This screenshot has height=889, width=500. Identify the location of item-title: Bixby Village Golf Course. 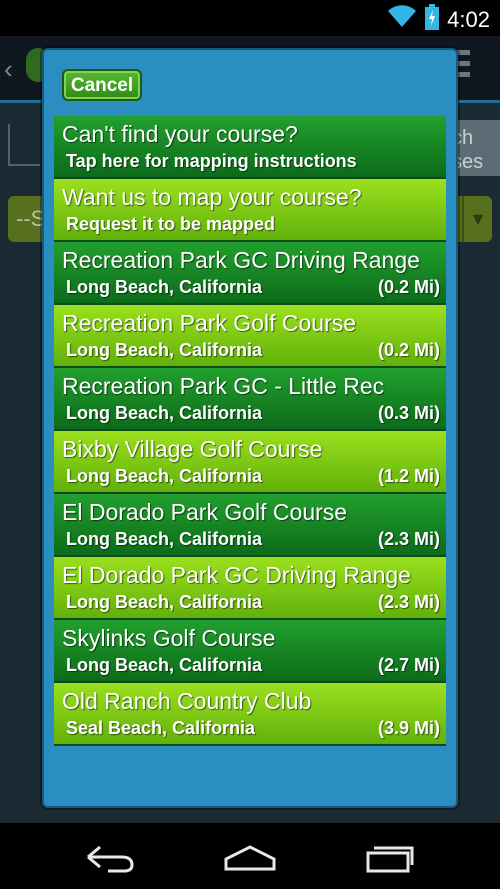
(192, 449).